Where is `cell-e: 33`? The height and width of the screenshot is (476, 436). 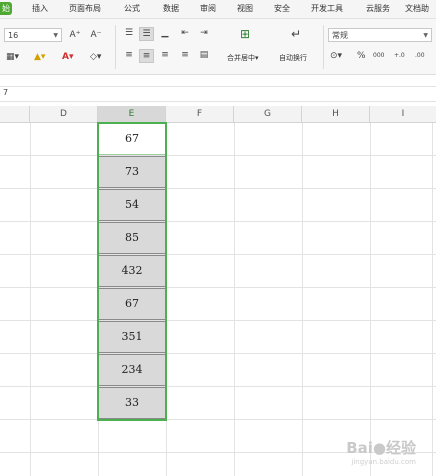
cell-e: 33 is located at coordinates (132, 403).